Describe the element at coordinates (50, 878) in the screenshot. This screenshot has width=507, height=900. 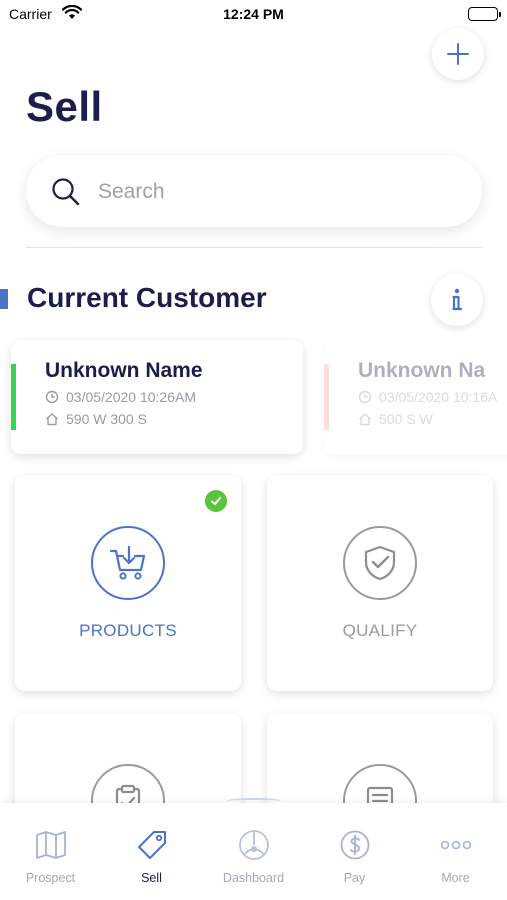
I see `tab-label: Prospect` at that location.